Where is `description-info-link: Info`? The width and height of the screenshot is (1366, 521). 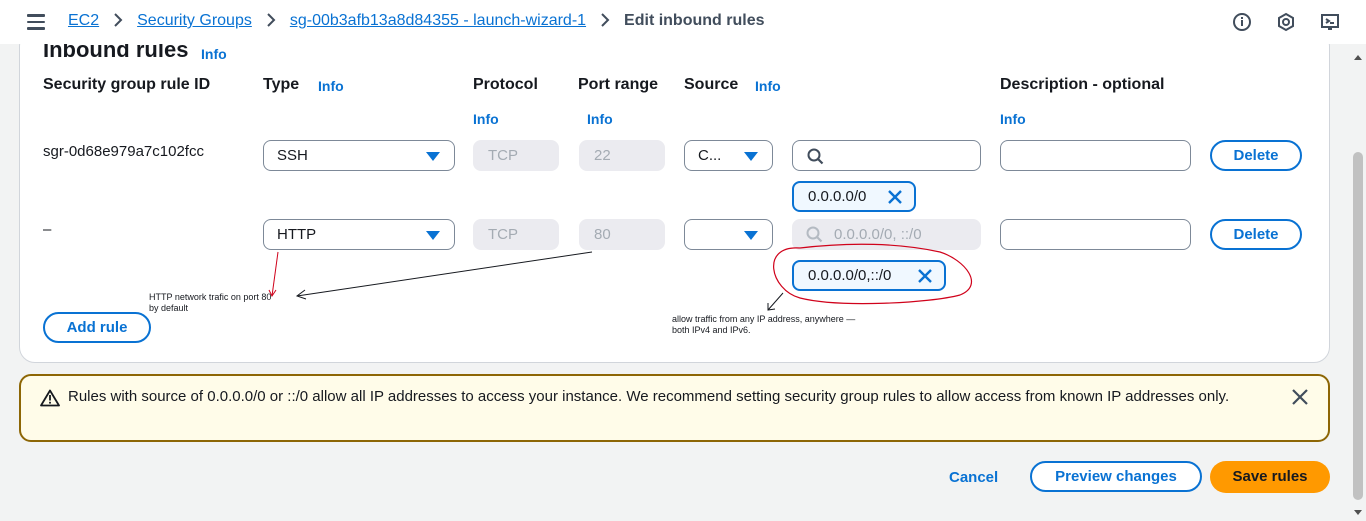
description-info-link: Info is located at coordinates (1013, 119).